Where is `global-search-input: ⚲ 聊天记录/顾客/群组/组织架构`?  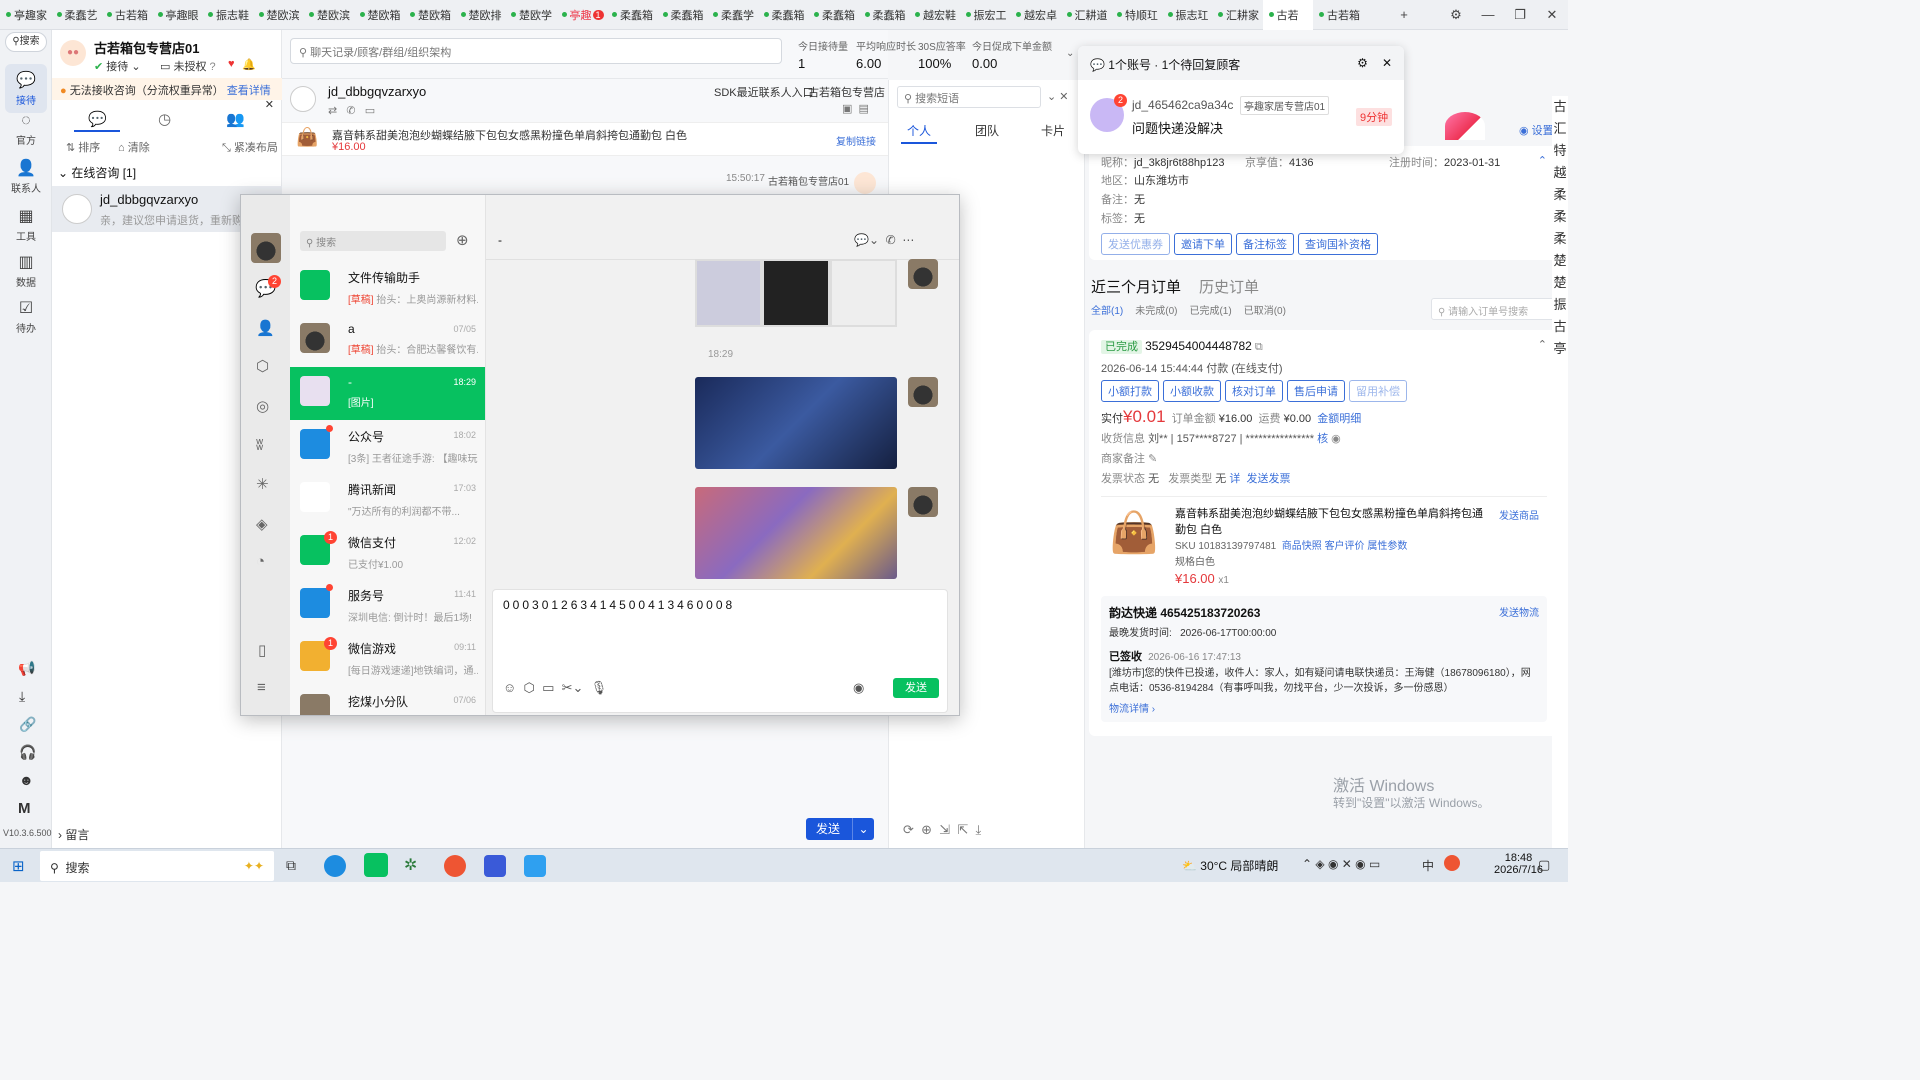
global-search-input: ⚲ 聊天记录/顾客/群组/组织架构 is located at coordinates (536, 51).